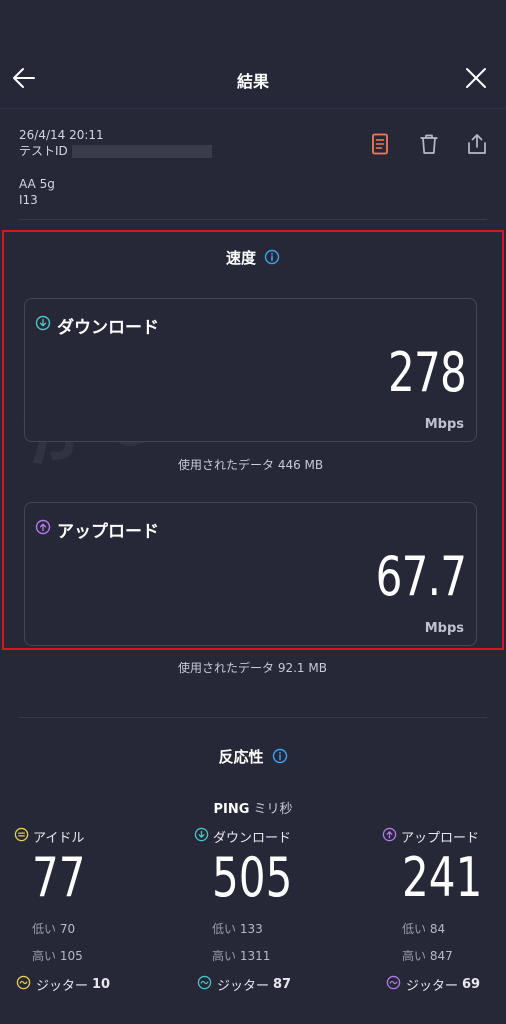 The height and width of the screenshot is (1024, 506). Describe the element at coordinates (253, 54) in the screenshot. I see `header: 結果` at that location.